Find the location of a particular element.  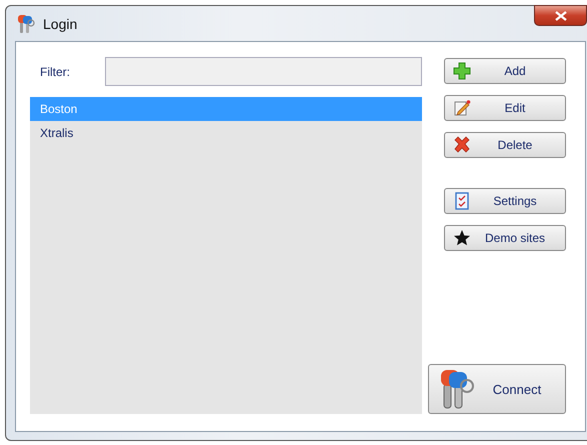

plus-icon is located at coordinates (462, 71).